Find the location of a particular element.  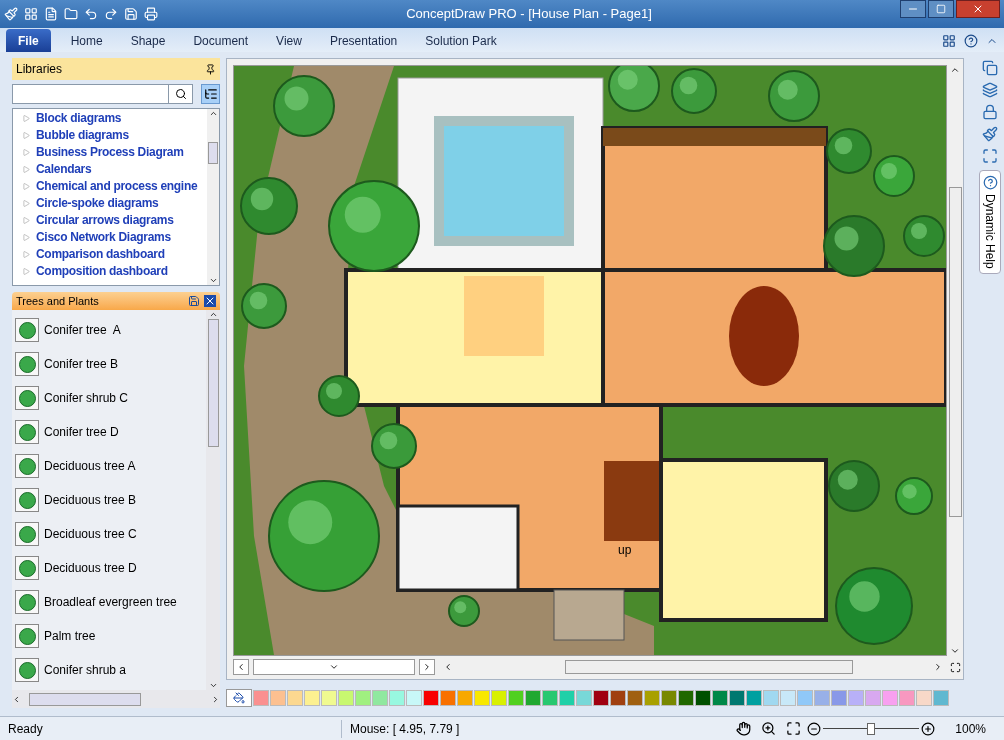

library-item: Block diagrams is located at coordinates (79, 118).